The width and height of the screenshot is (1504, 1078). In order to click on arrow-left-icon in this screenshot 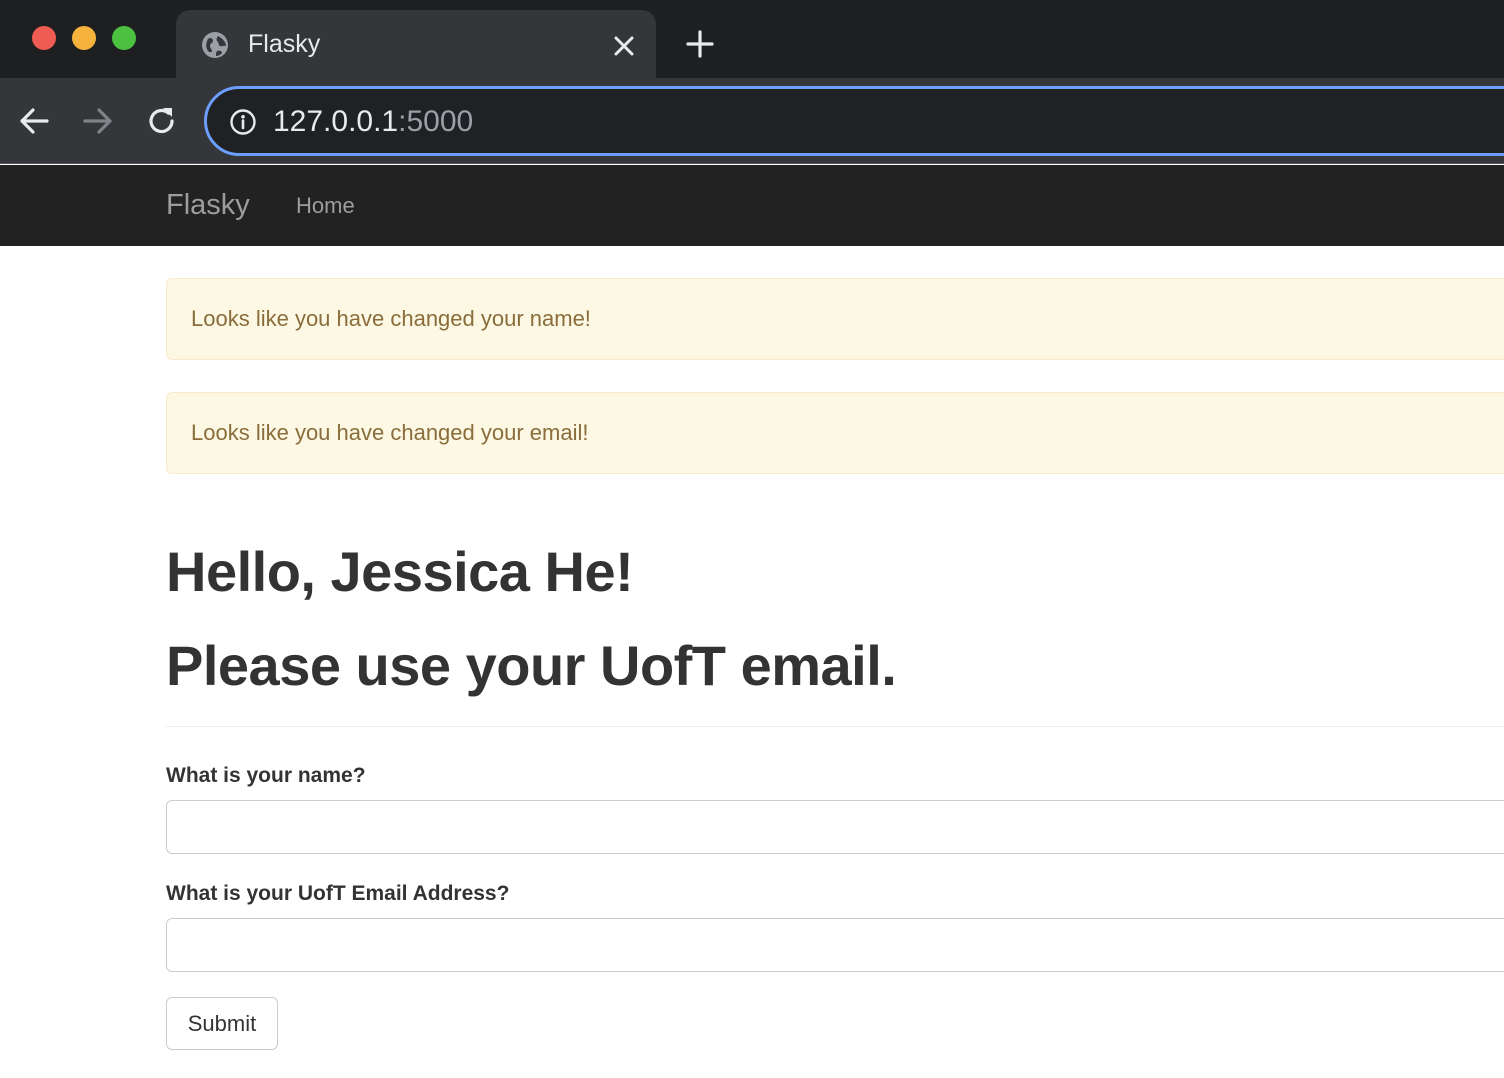, I will do `click(34, 121)`.